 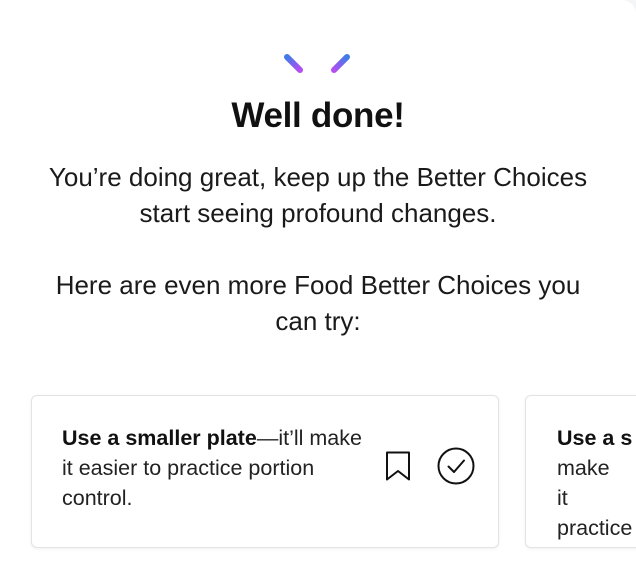 I want to click on choice-card-title: Use a smaller plate, so click(x=159, y=438).